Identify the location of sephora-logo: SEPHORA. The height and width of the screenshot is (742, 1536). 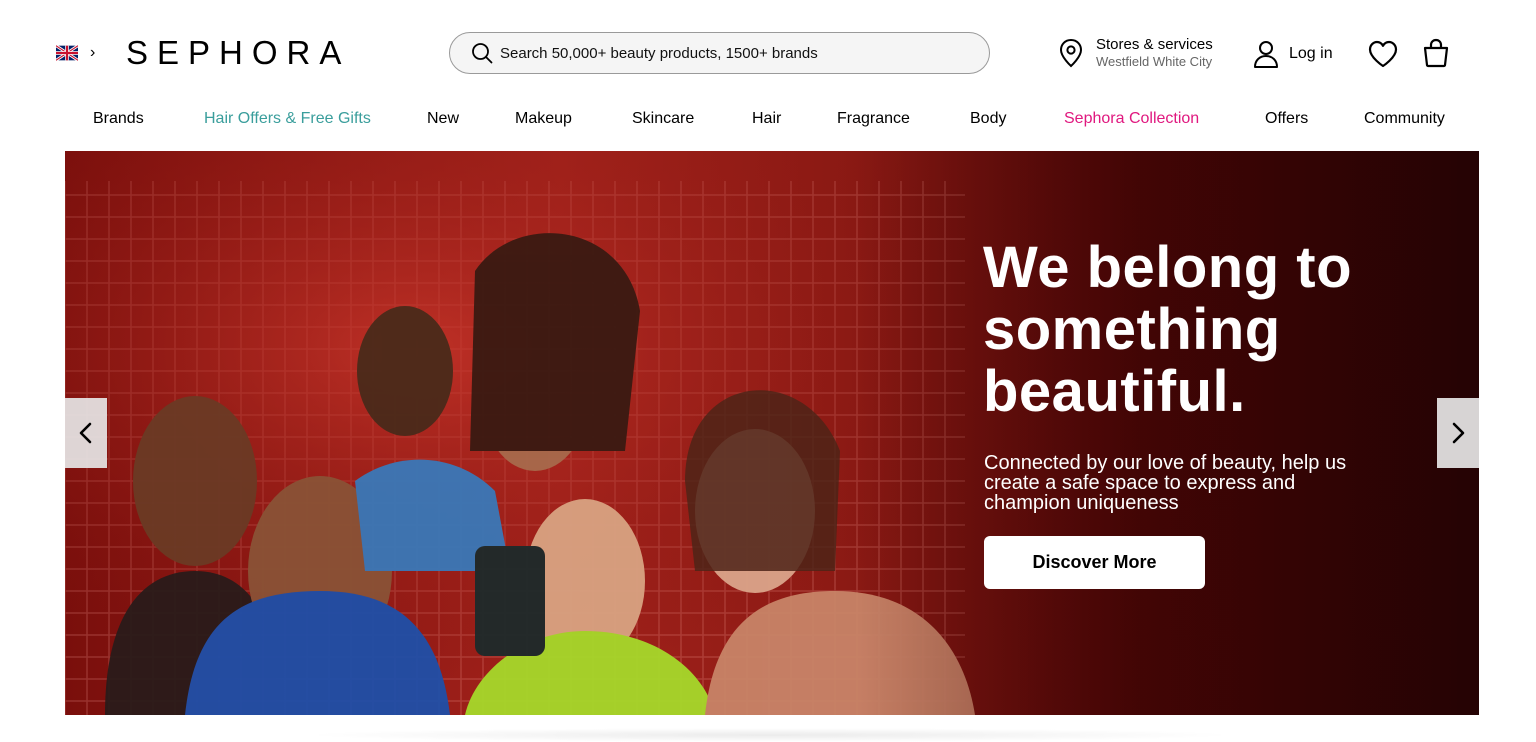
(238, 53).